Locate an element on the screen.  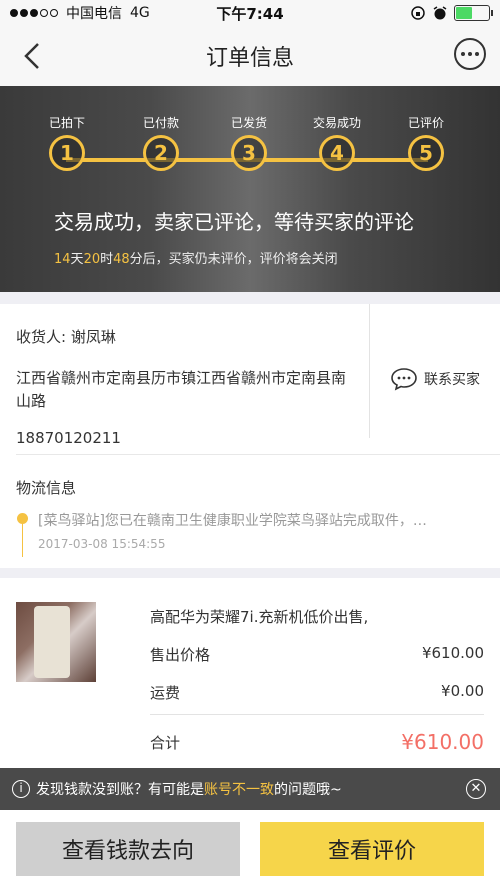
logistics-time: 2017-03-08 15:54:55 is located at coordinates (102, 544).